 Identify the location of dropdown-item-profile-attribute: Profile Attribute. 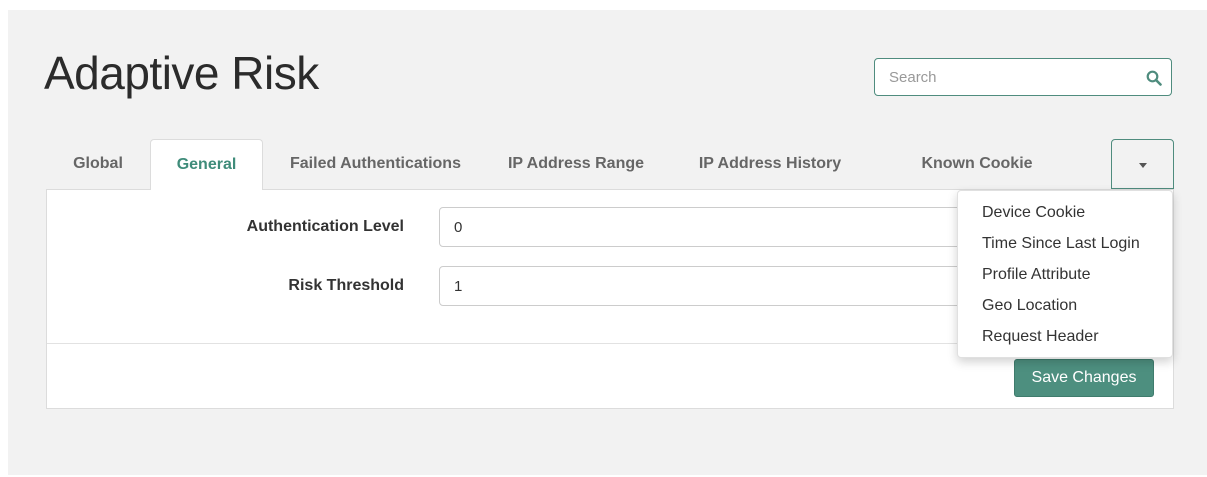
(1036, 275).